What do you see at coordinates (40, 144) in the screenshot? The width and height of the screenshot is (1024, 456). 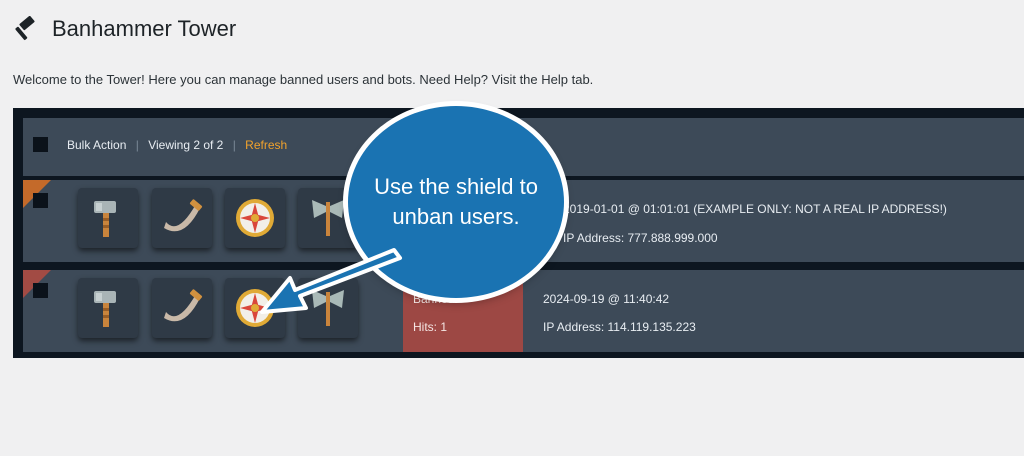 I see `select-all-checkbox` at bounding box center [40, 144].